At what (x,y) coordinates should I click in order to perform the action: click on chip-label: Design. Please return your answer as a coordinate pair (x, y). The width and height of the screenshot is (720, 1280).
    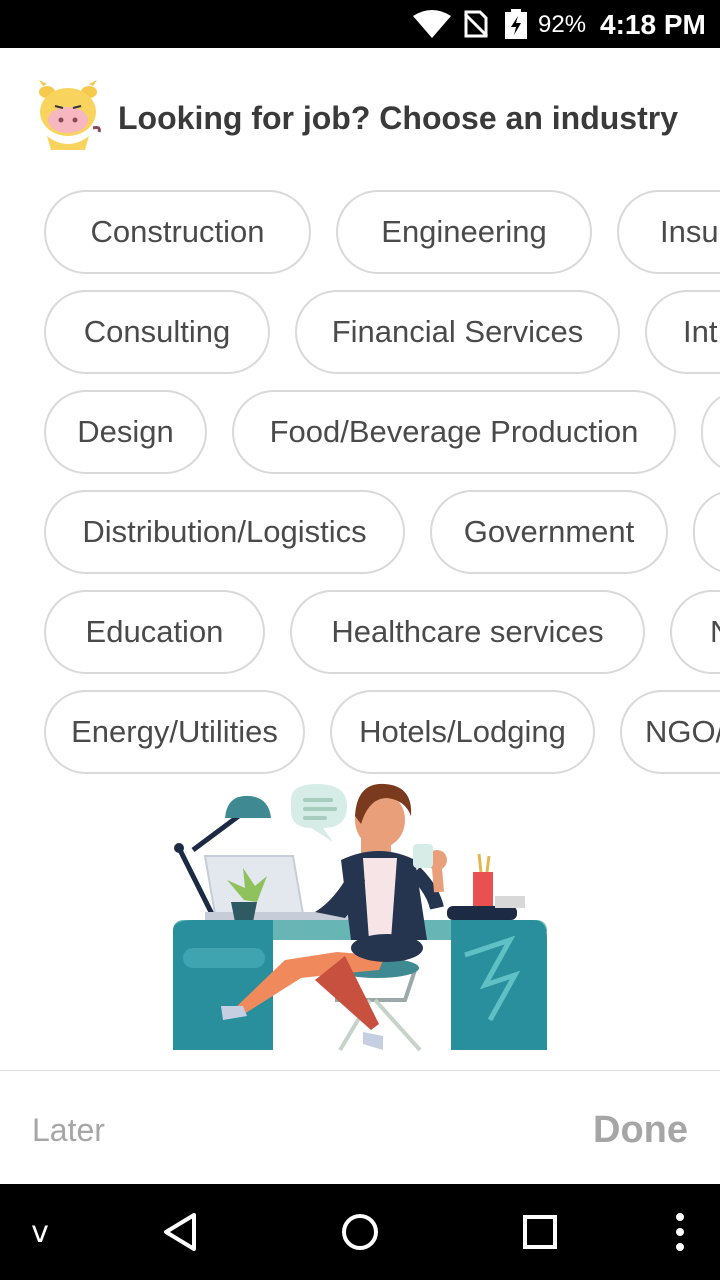
    Looking at the image, I should click on (125, 431).